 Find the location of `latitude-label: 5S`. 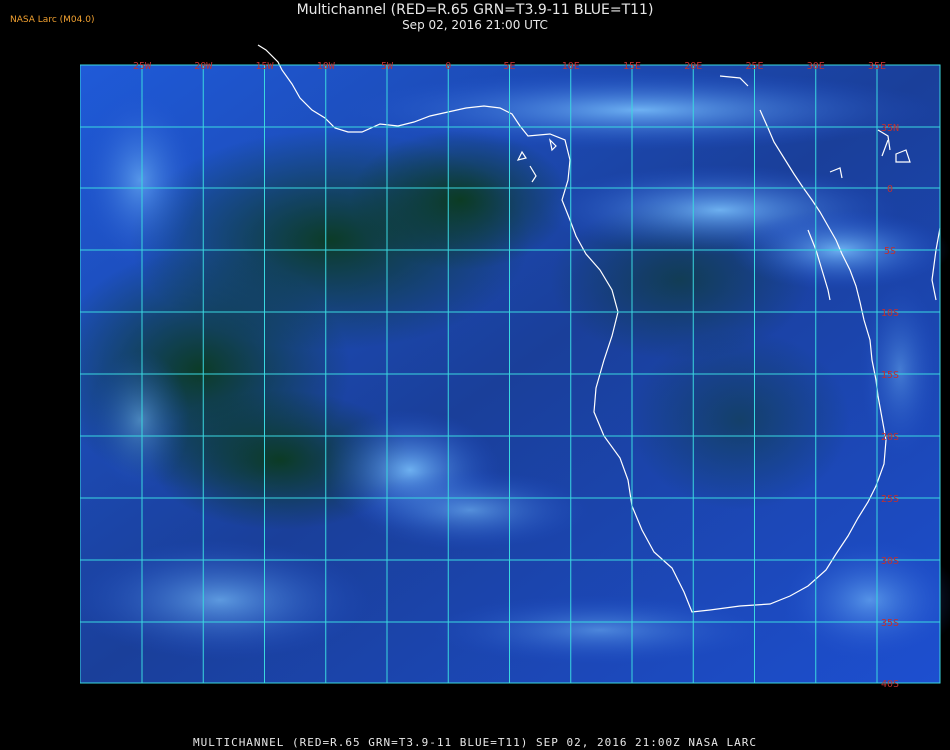

latitude-label: 5S is located at coordinates (890, 251).